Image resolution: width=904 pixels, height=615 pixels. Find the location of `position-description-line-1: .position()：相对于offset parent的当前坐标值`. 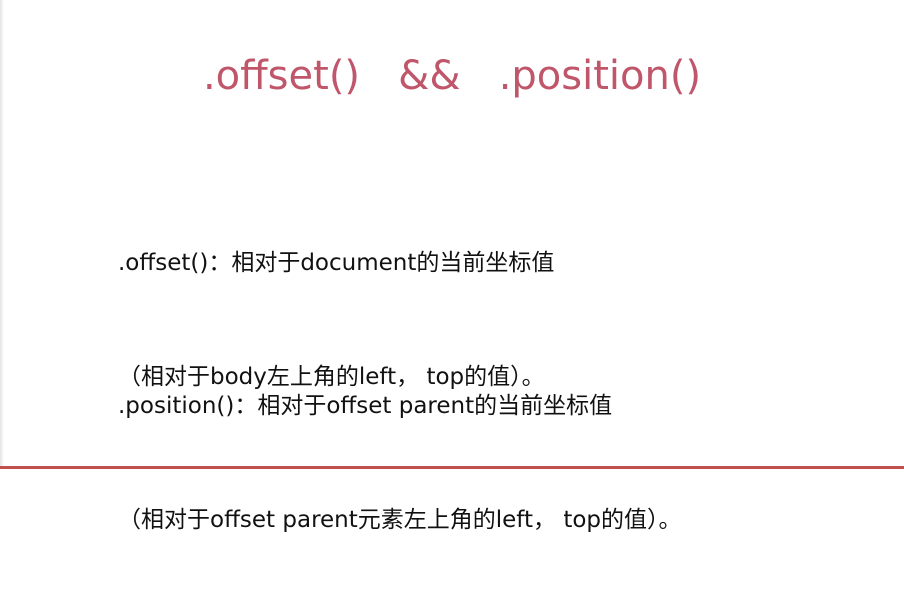

position-description-line-1: .position()：相对于offset parent的当前坐标值 is located at coordinates (365, 406).